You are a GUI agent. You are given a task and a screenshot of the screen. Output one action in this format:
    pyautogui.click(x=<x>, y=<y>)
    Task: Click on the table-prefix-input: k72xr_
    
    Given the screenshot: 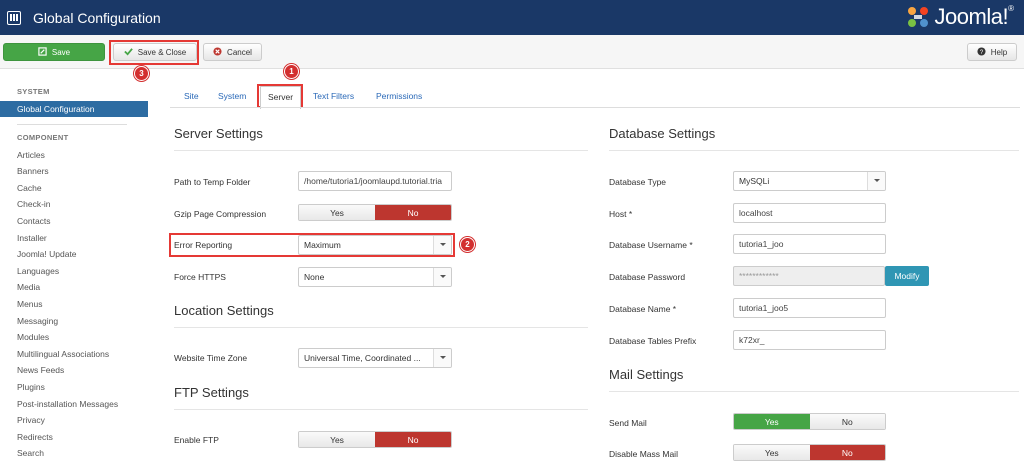 What is the action you would take?
    pyautogui.click(x=809, y=340)
    